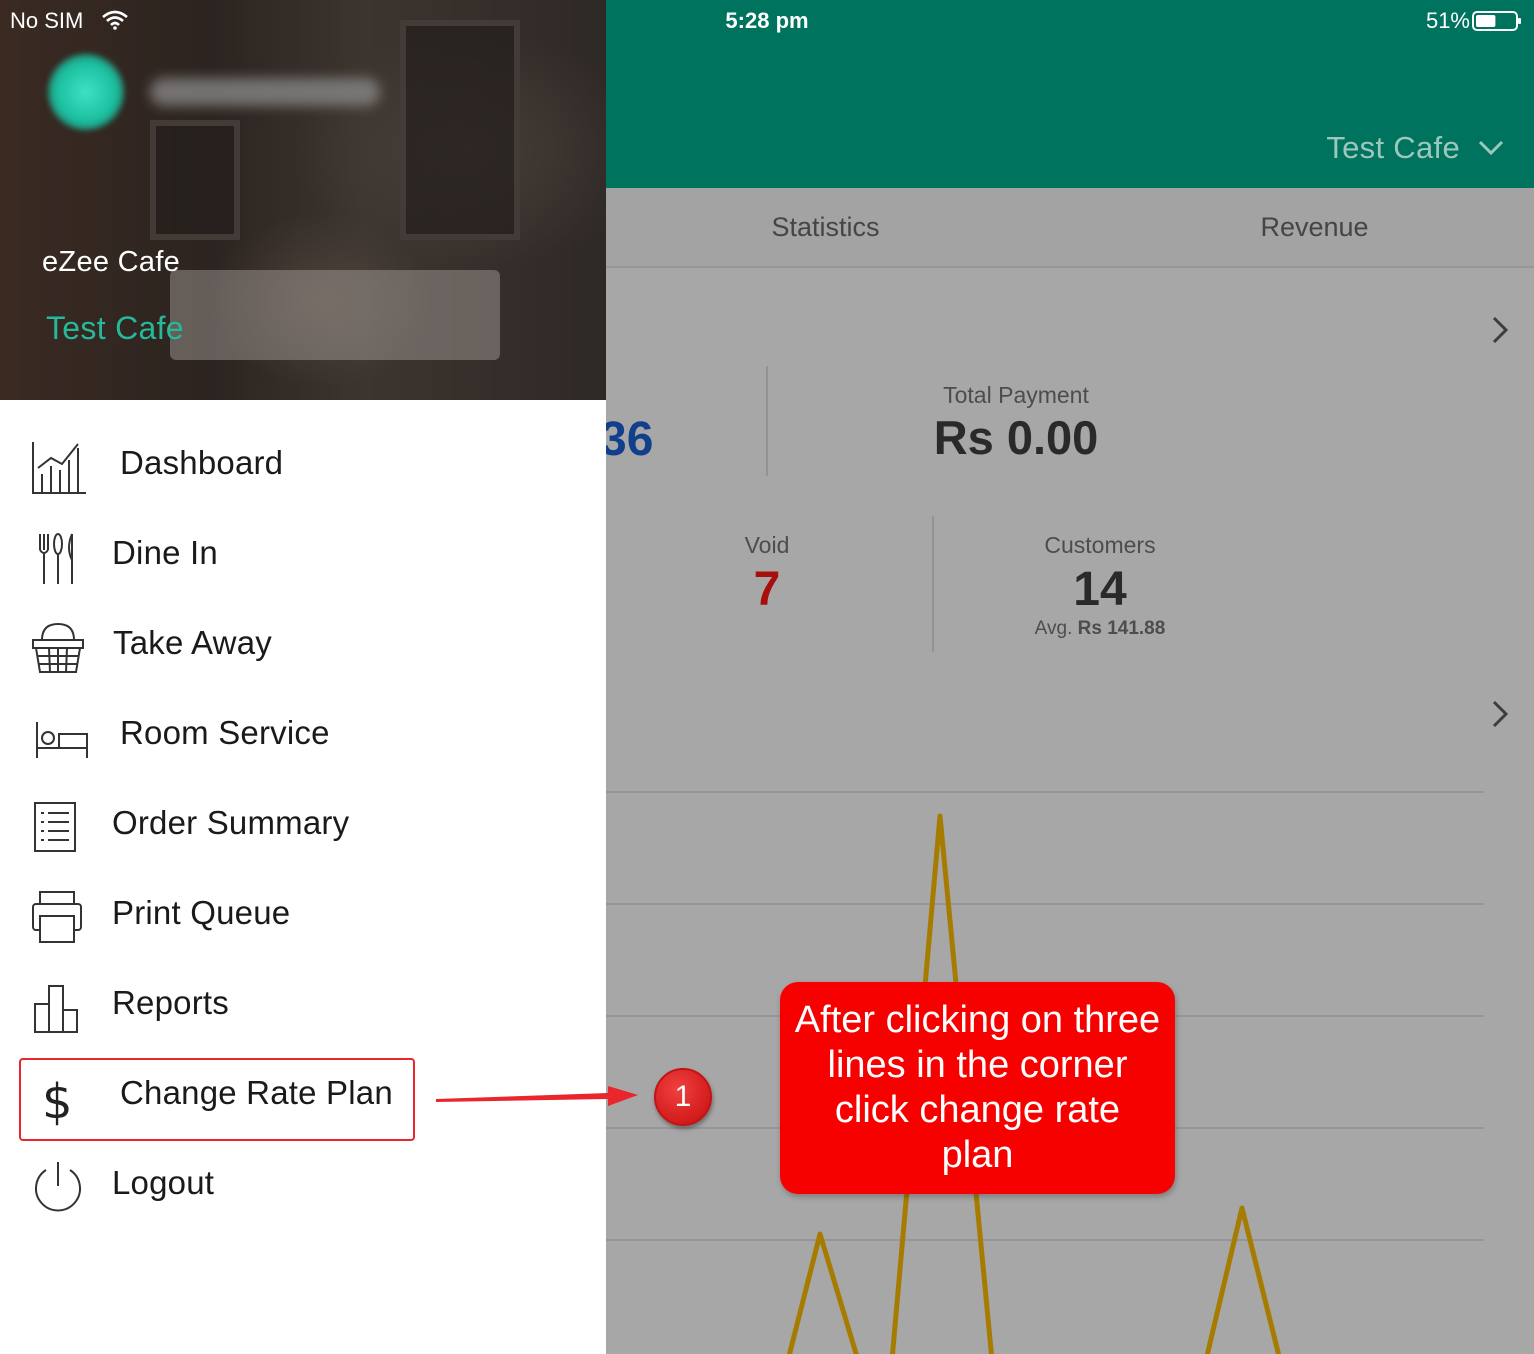 The width and height of the screenshot is (1534, 1354). Describe the element at coordinates (1016, 395) in the screenshot. I see `total-payment-label: Total Payment` at that location.